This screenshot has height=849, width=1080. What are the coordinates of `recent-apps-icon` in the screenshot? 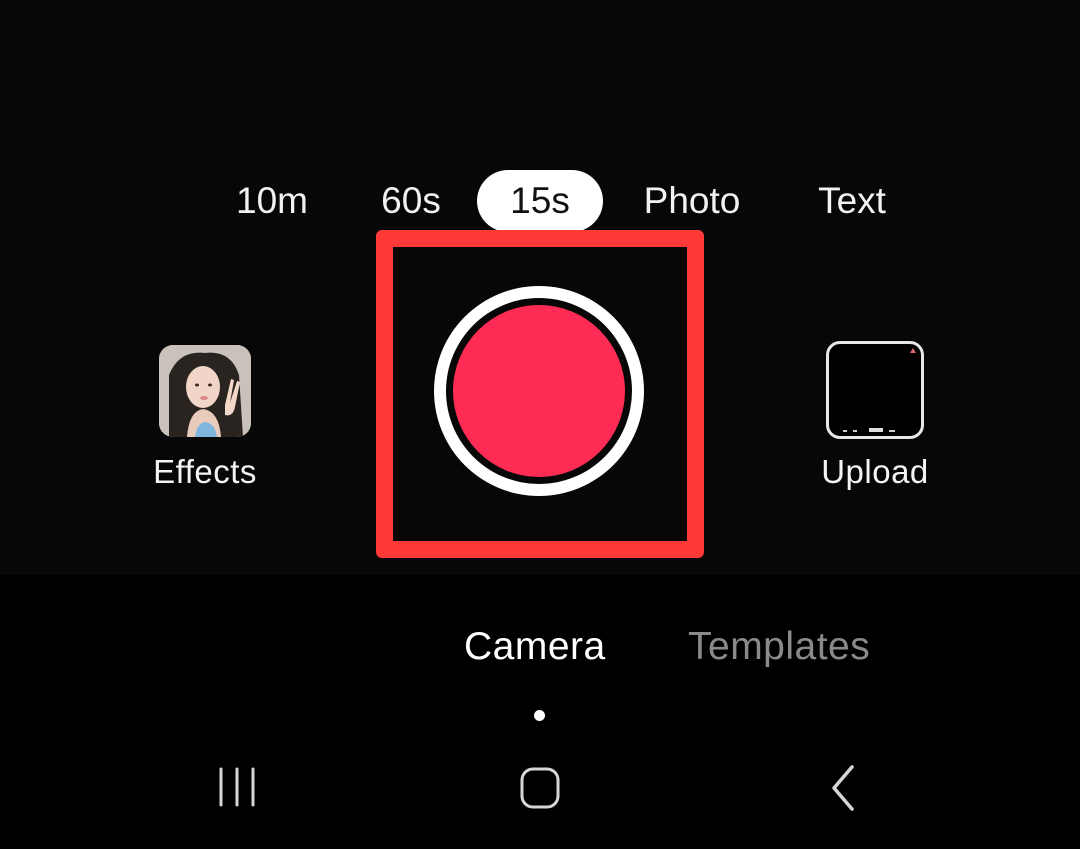 It's located at (237, 788).